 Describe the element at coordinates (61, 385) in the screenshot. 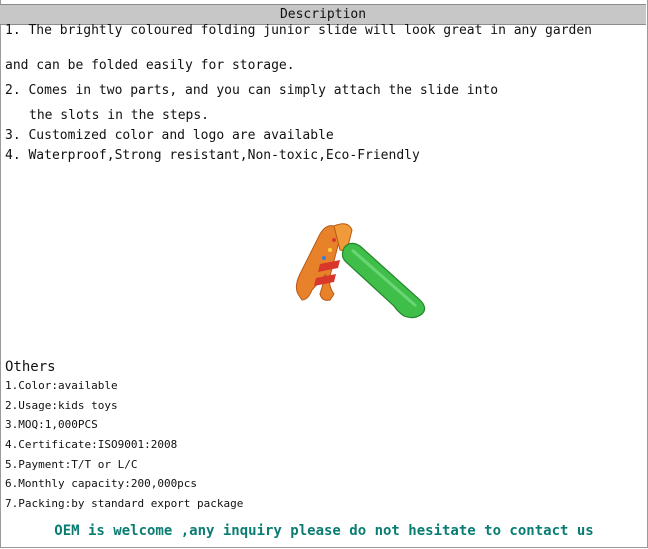

I see `others-item: 1.Color:available` at that location.